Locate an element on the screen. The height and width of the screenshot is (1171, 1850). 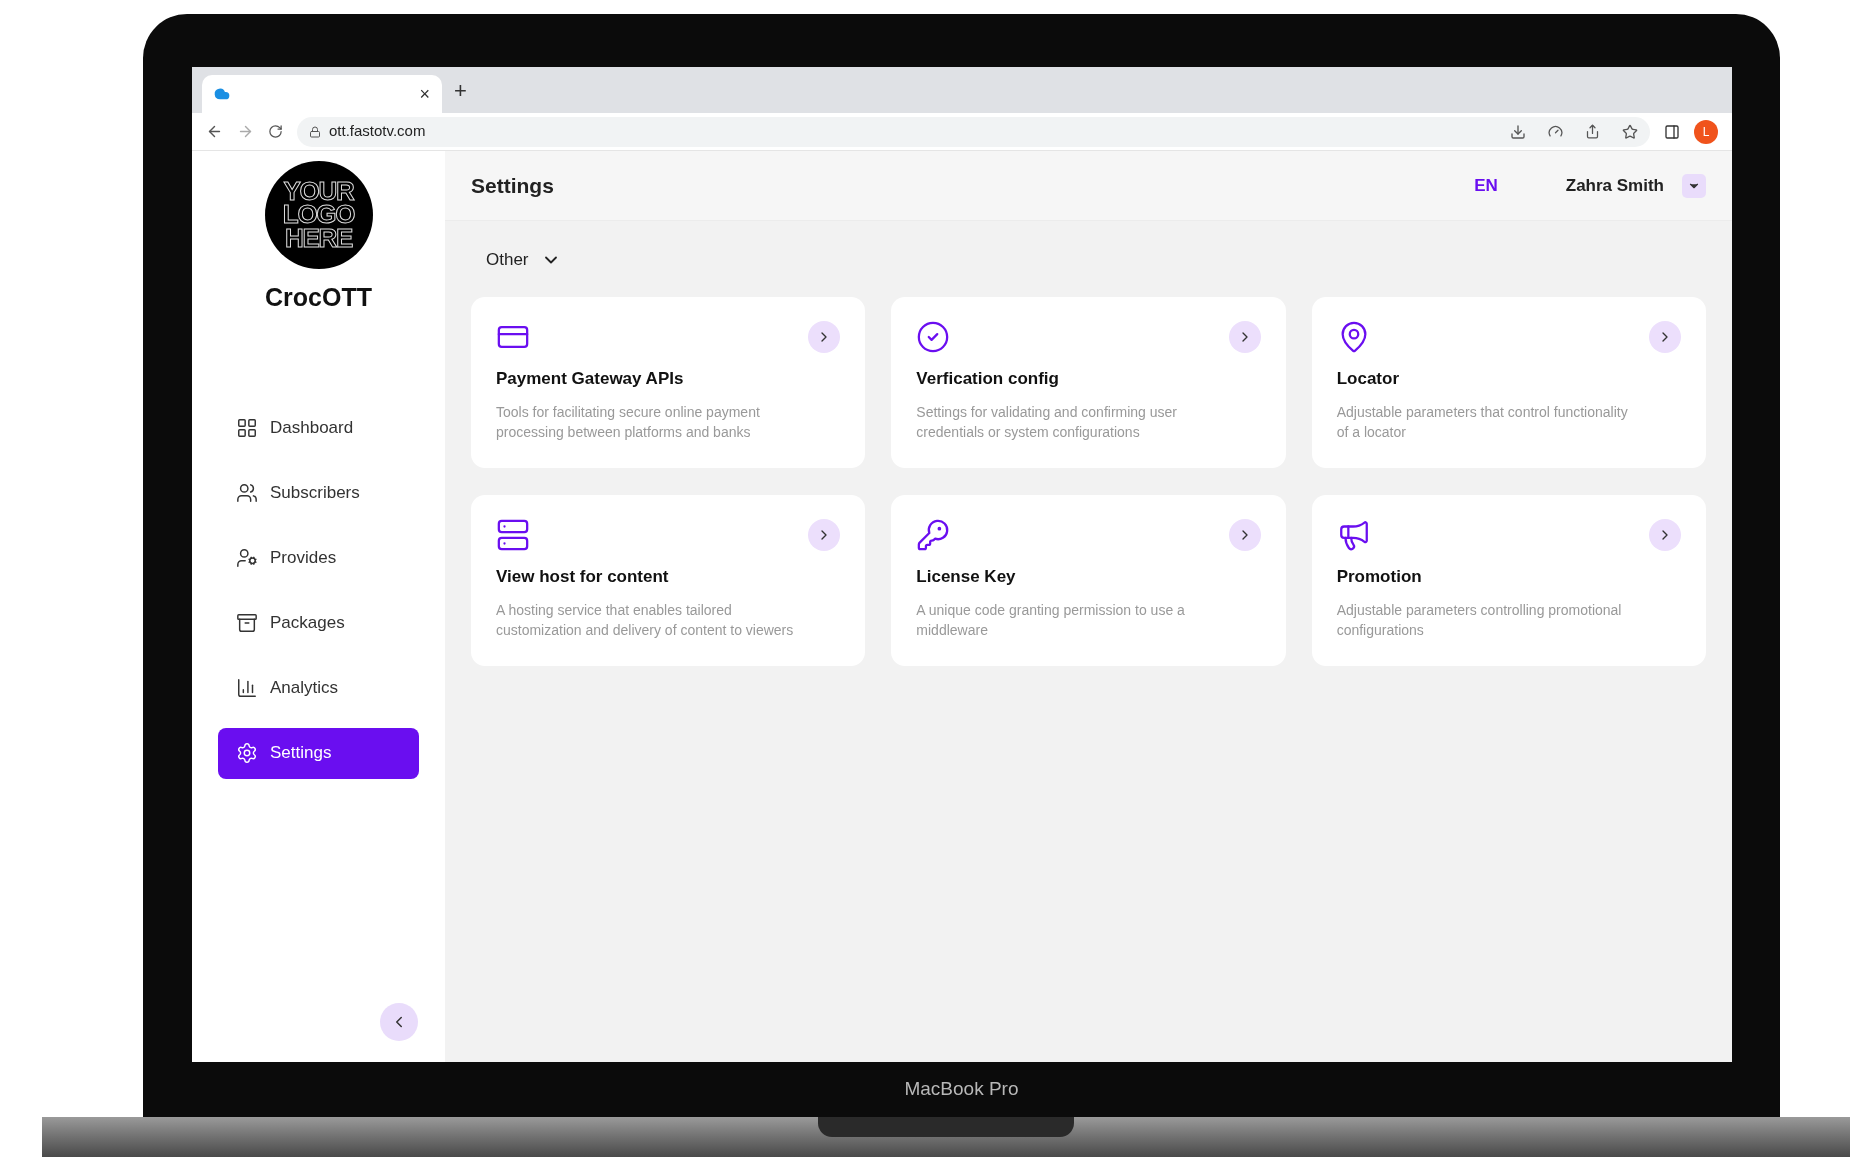
language-selector: EN is located at coordinates (1486, 185).